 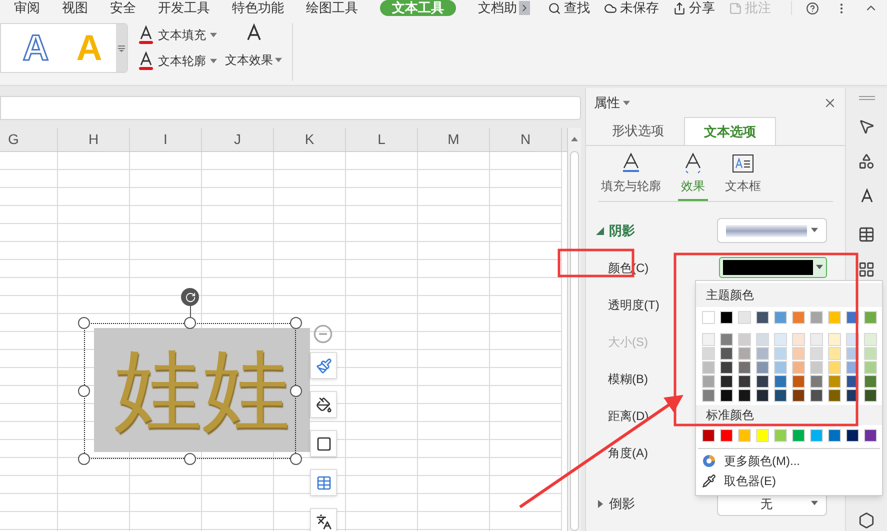 I want to click on column-header: N, so click(x=526, y=139).